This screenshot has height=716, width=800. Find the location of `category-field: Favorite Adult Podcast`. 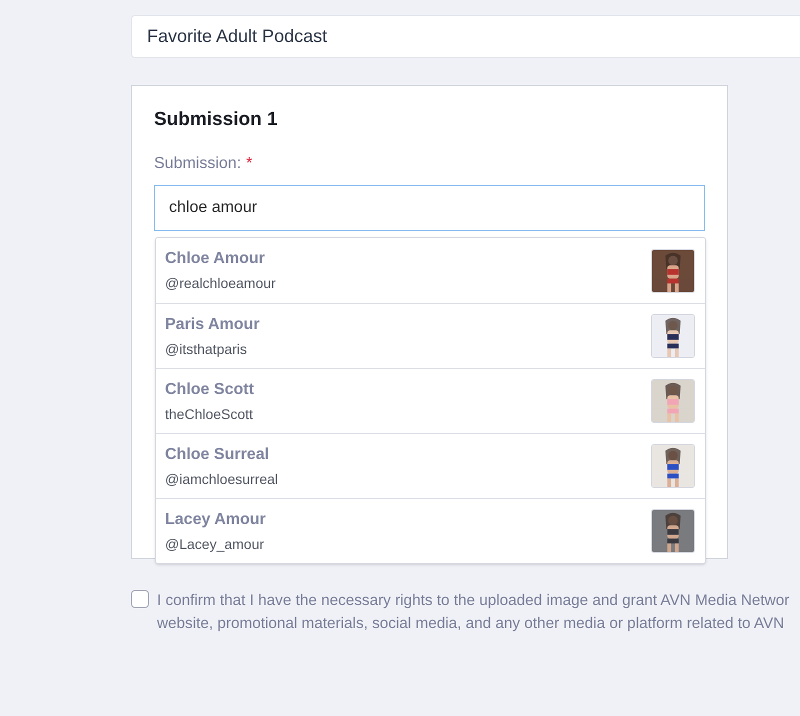

category-field: Favorite Adult Podcast is located at coordinates (465, 36).